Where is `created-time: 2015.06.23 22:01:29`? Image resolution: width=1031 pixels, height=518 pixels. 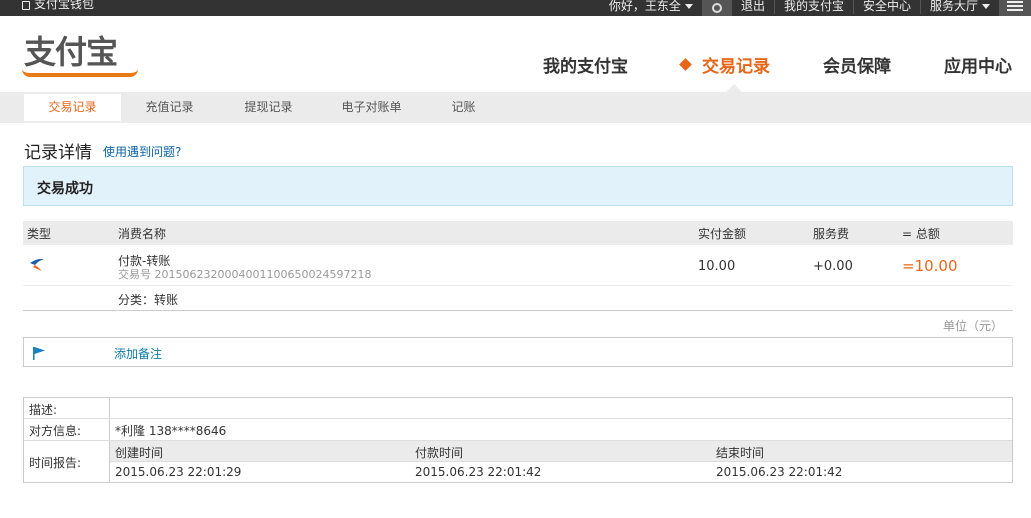
created-time: 2015.06.23 22:01:29 is located at coordinates (178, 472).